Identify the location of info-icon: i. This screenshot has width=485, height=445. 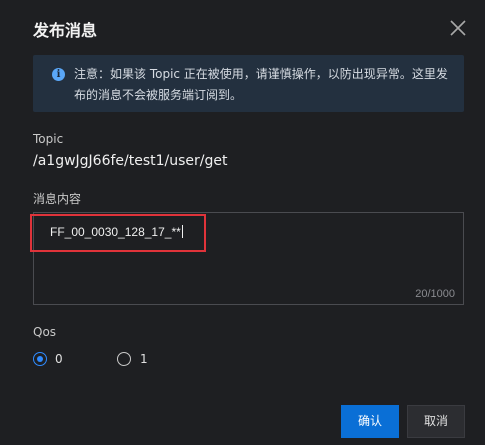
(58, 74).